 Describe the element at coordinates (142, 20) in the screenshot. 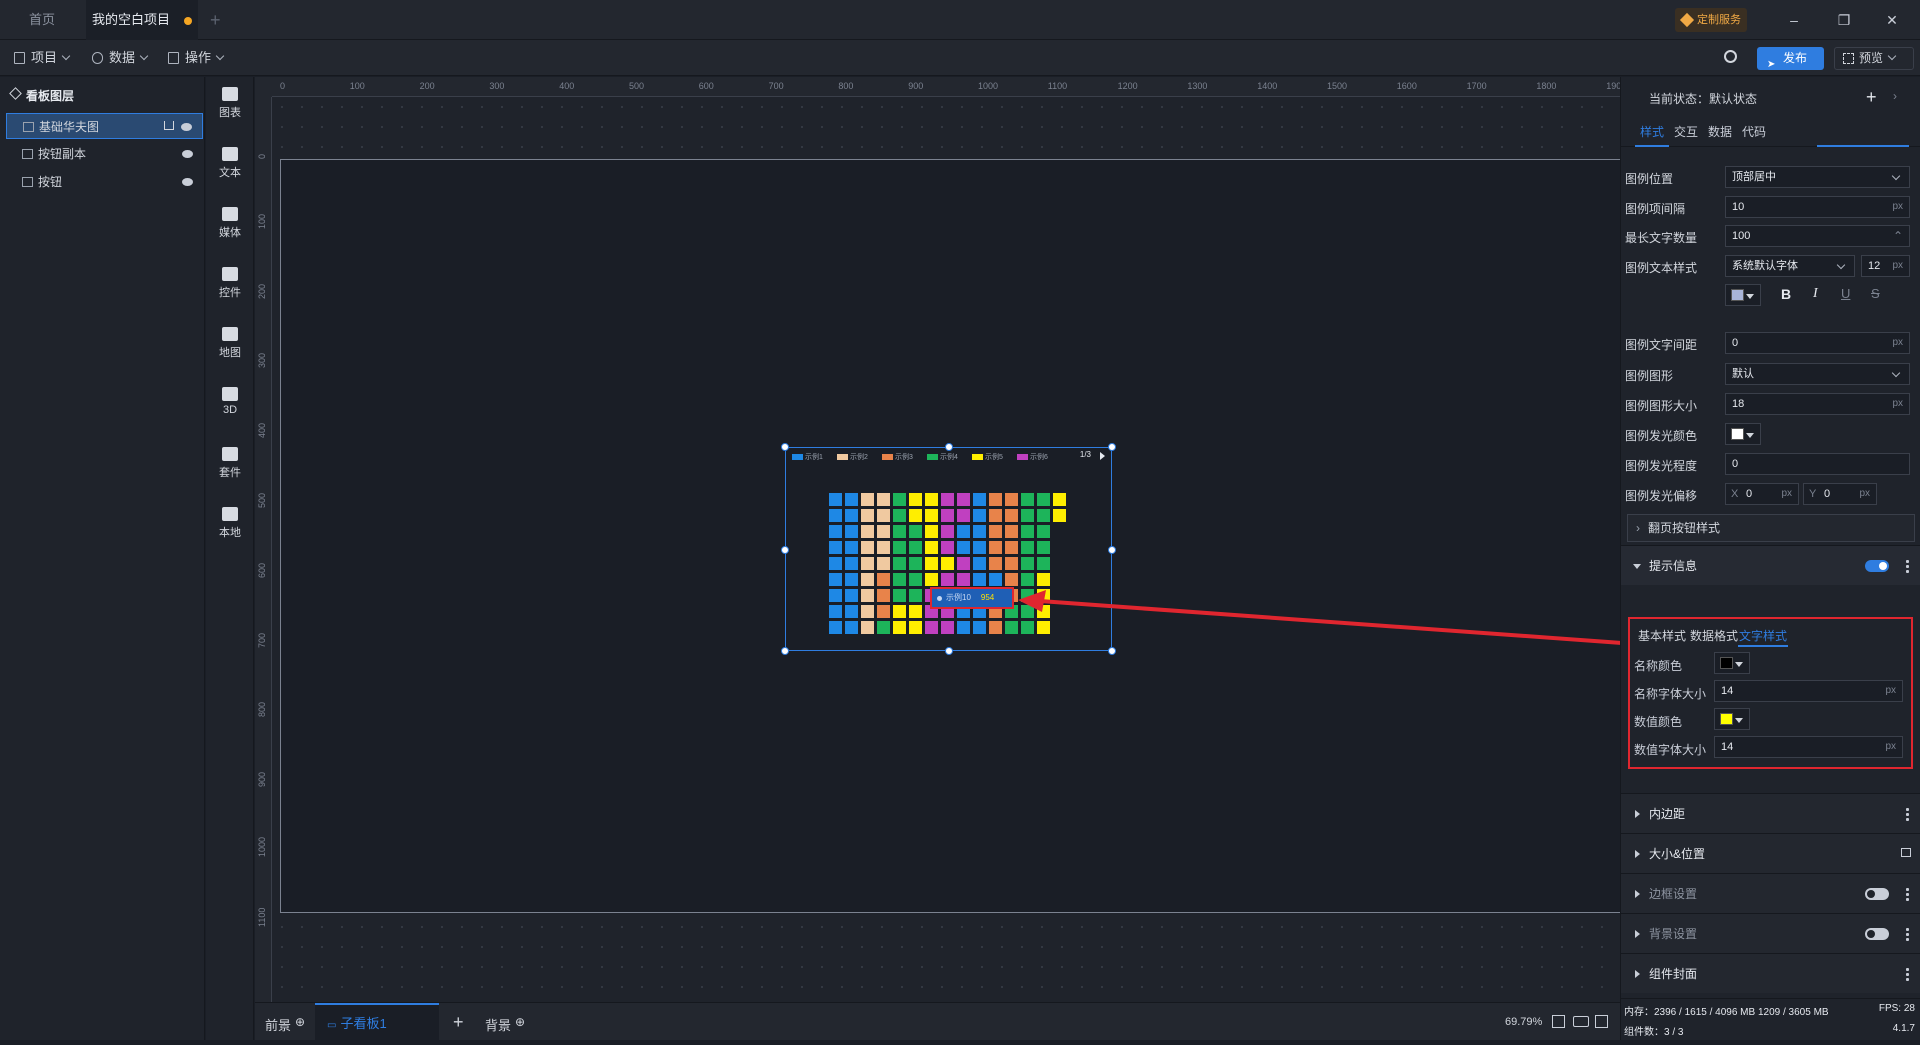

I see `tab-project: 我的空白项目` at that location.